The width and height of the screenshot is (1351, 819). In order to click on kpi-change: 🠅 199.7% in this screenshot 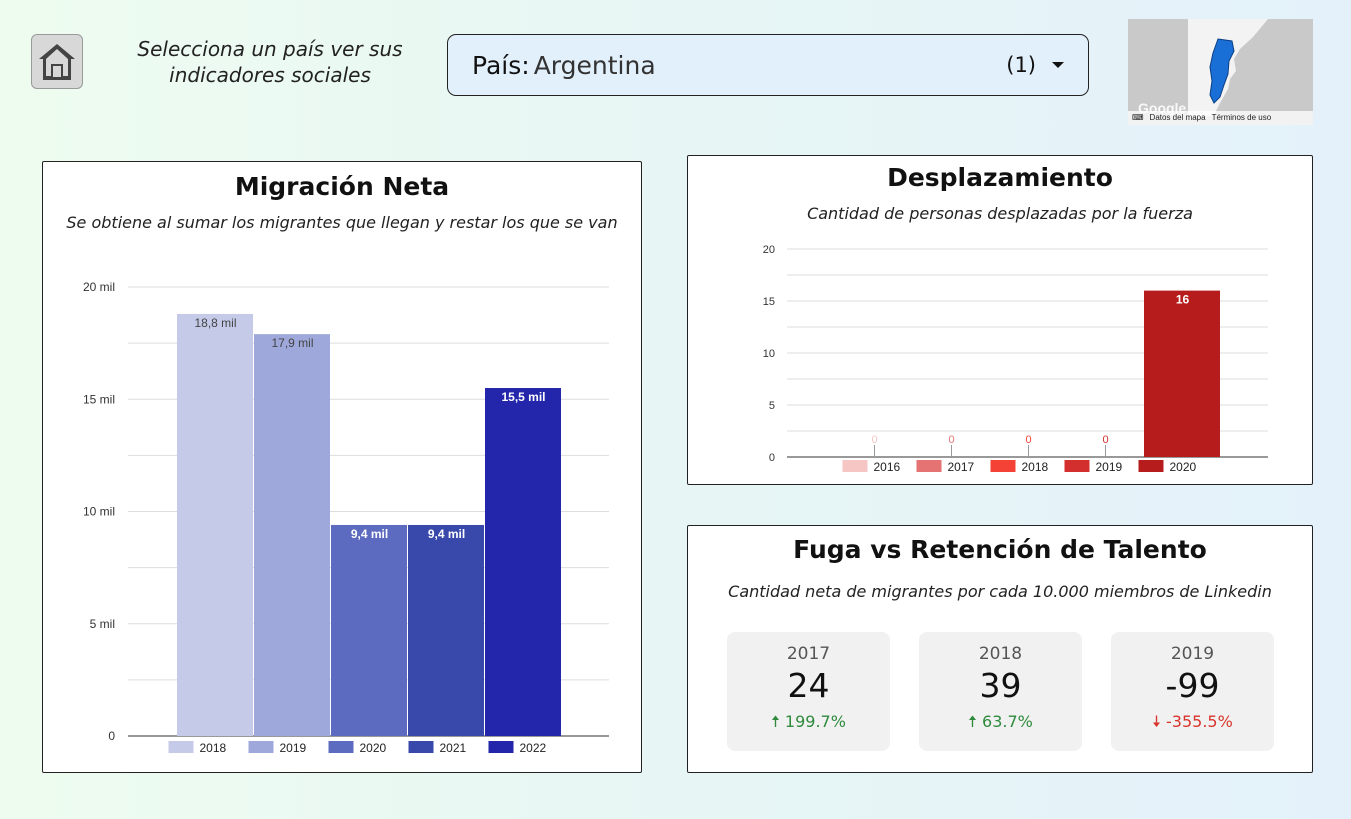, I will do `click(808, 724)`.